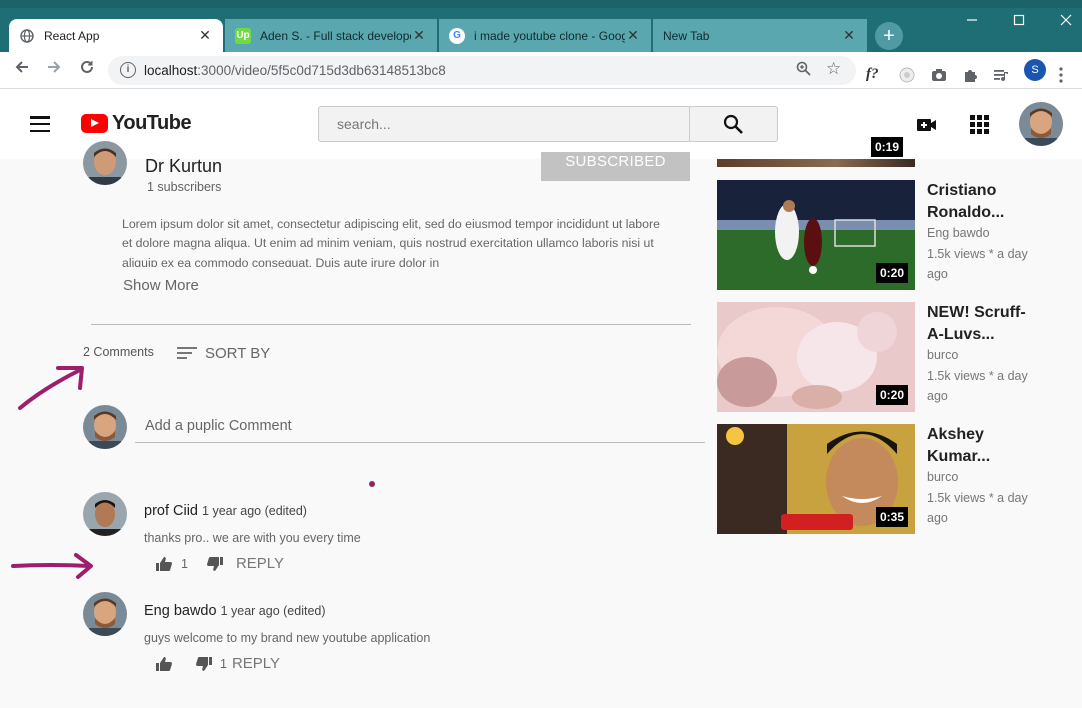 This screenshot has height=708, width=1082. I want to click on annotation-arrow-right, so click(52, 566).